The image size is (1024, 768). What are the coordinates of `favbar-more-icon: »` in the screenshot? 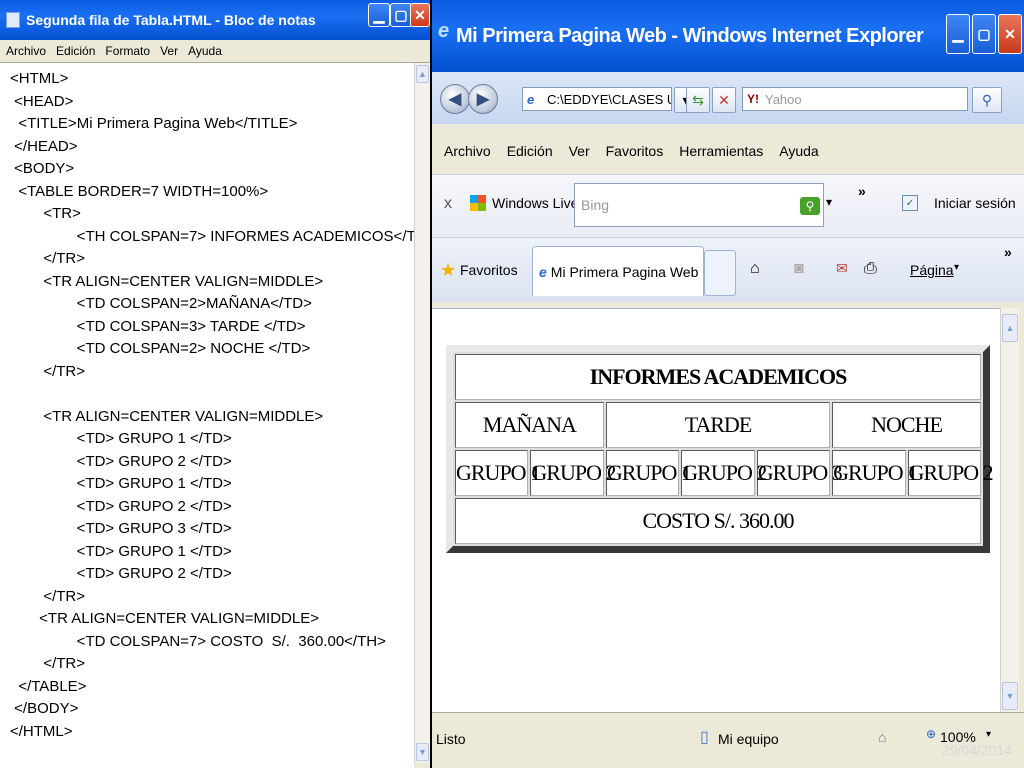 It's located at (1008, 252).